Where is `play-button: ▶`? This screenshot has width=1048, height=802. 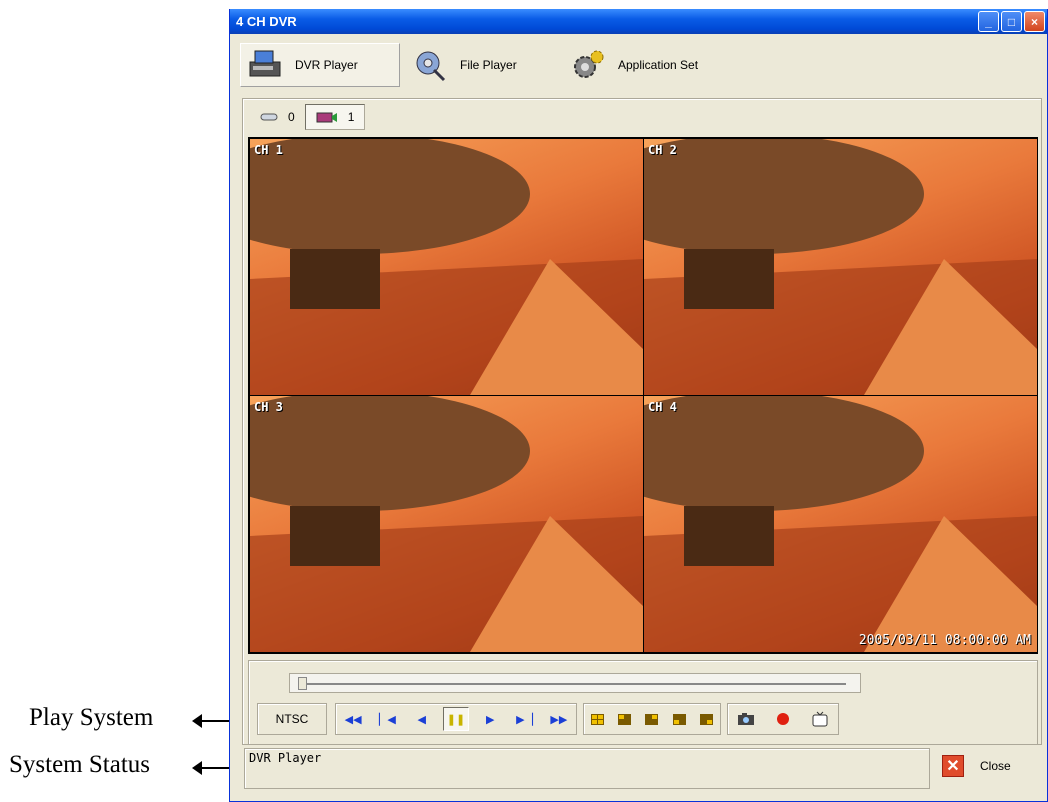 play-button: ▶ is located at coordinates (490, 719).